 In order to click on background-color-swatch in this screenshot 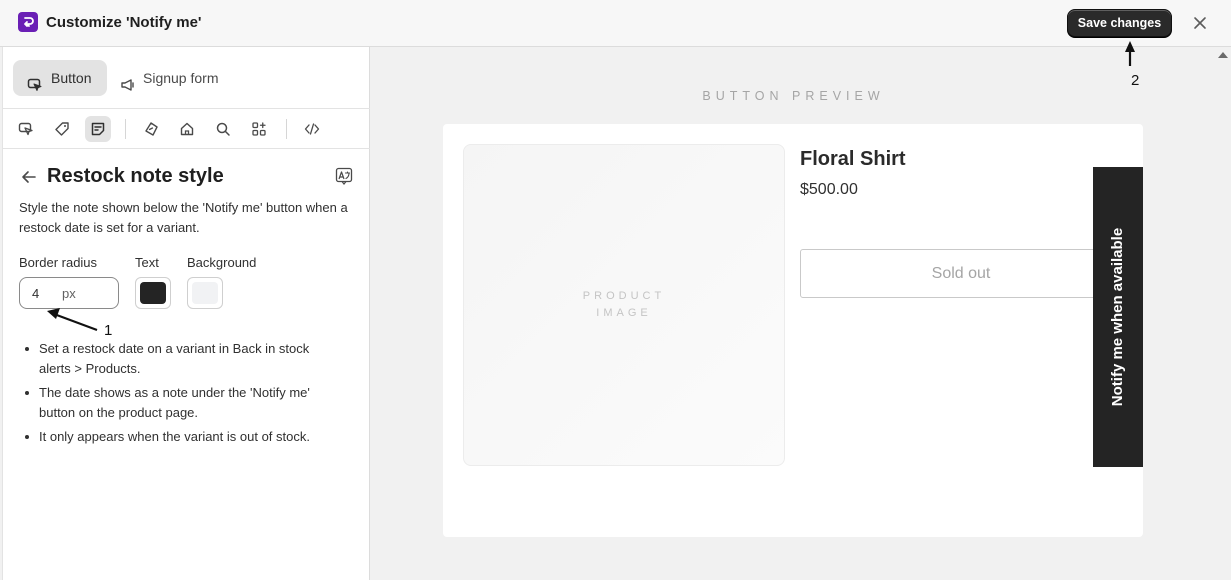, I will do `click(205, 293)`.